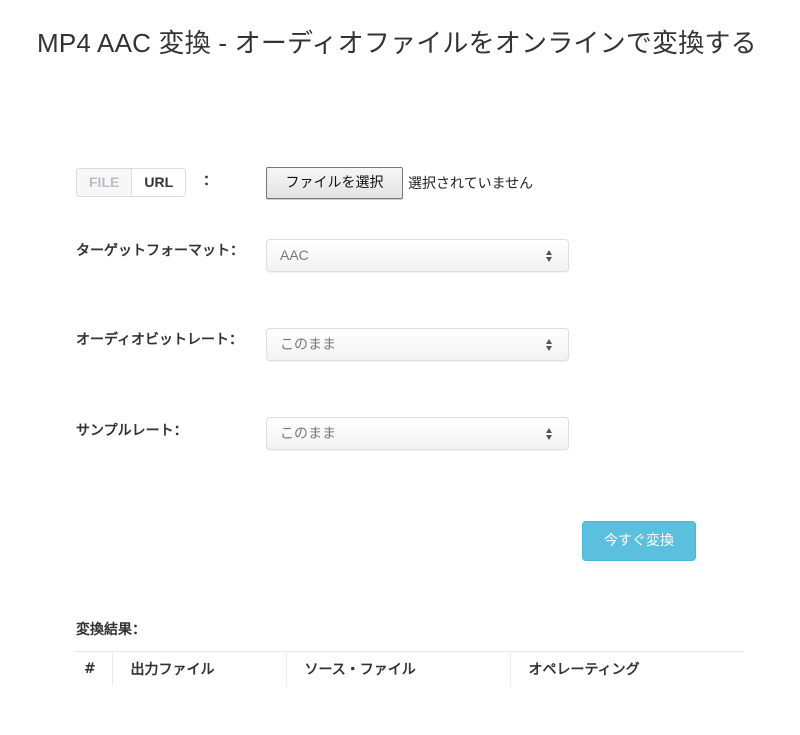 The height and width of the screenshot is (735, 800). What do you see at coordinates (417, 433) in the screenshot?
I see `sample-rate-select: このまま` at bounding box center [417, 433].